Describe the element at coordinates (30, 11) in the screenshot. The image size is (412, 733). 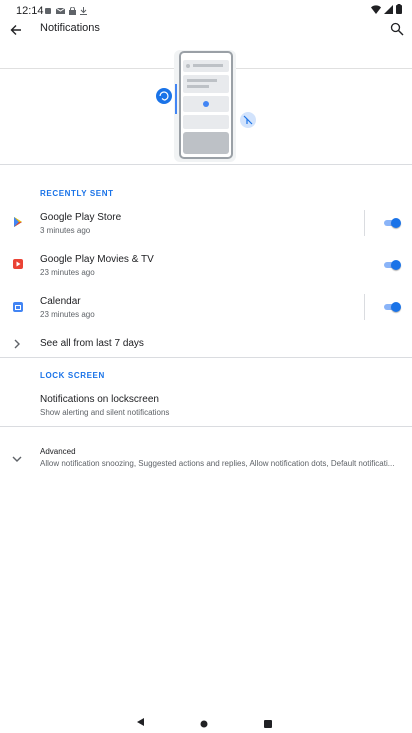
I see `status-time: 12:14` at that location.